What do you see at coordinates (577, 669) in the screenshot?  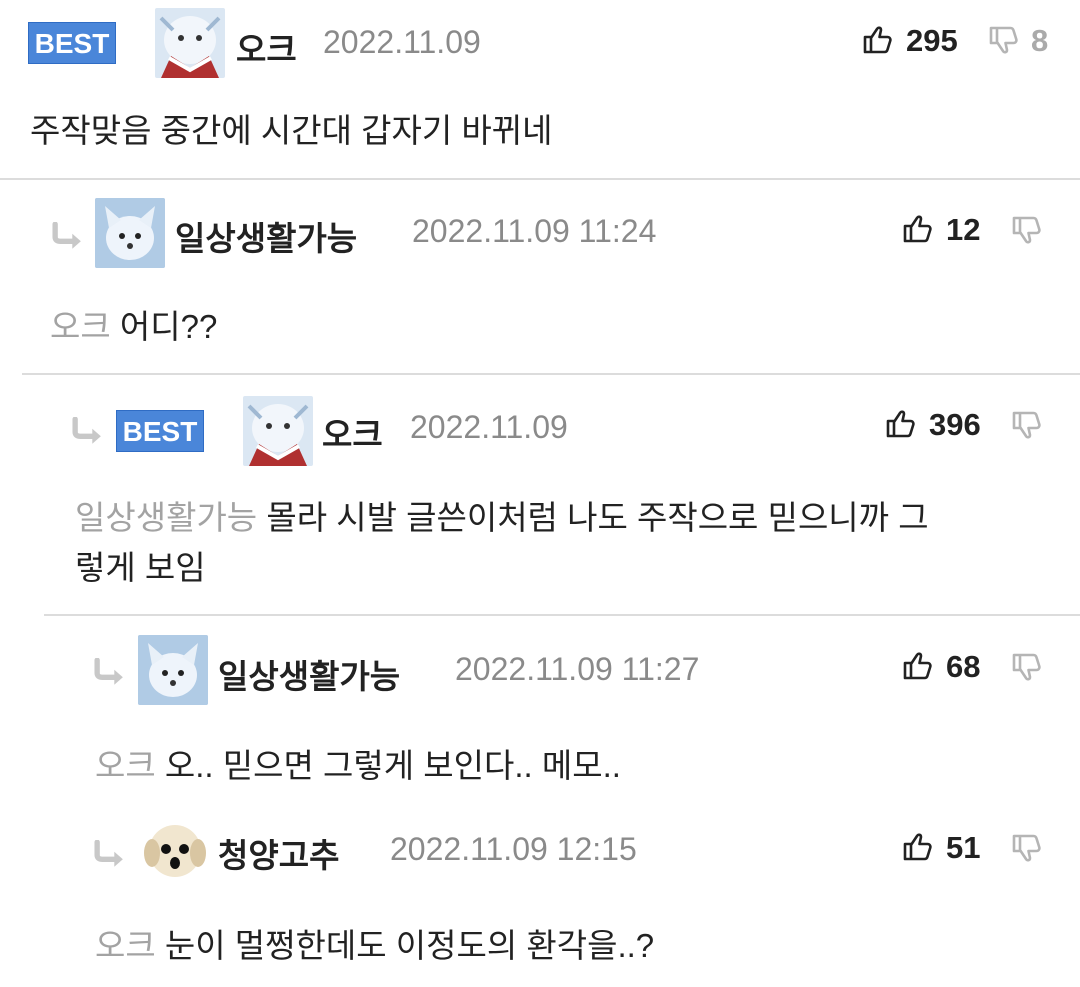 I see `comment-date: 2022.11.09 11:27` at bounding box center [577, 669].